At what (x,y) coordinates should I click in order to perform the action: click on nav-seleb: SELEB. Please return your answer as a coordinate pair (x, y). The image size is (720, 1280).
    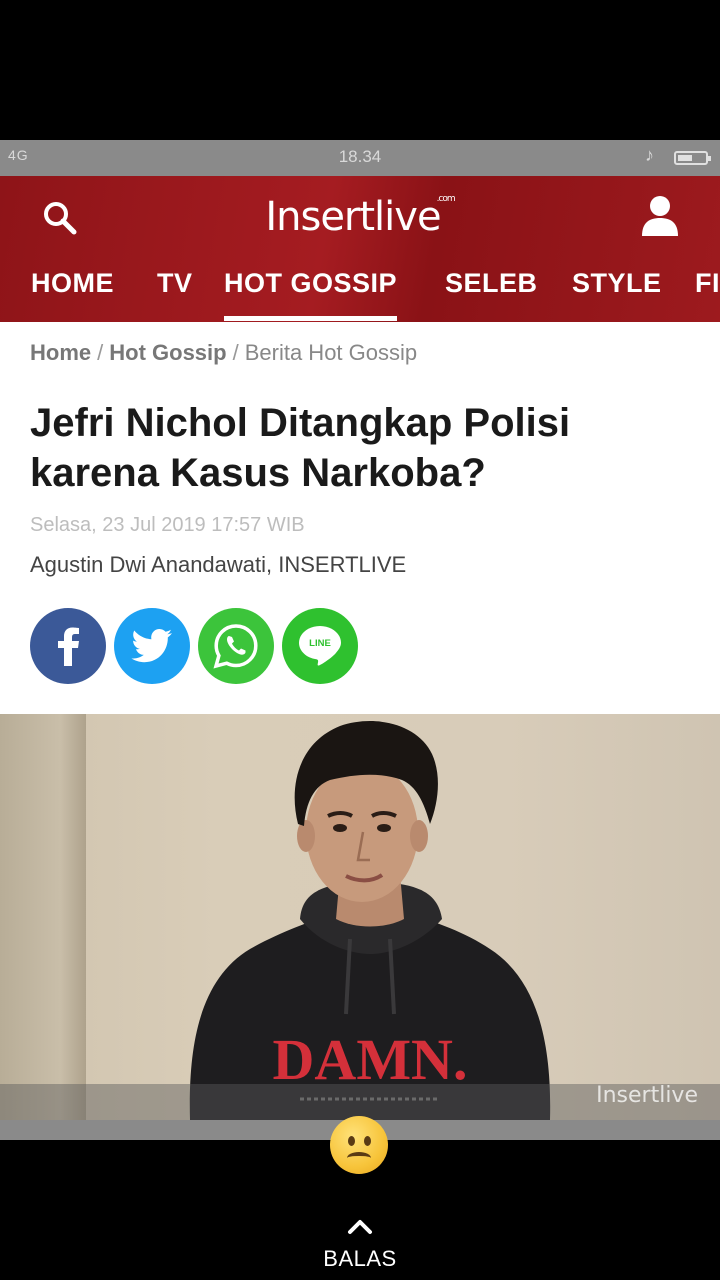
    Looking at the image, I should click on (491, 291).